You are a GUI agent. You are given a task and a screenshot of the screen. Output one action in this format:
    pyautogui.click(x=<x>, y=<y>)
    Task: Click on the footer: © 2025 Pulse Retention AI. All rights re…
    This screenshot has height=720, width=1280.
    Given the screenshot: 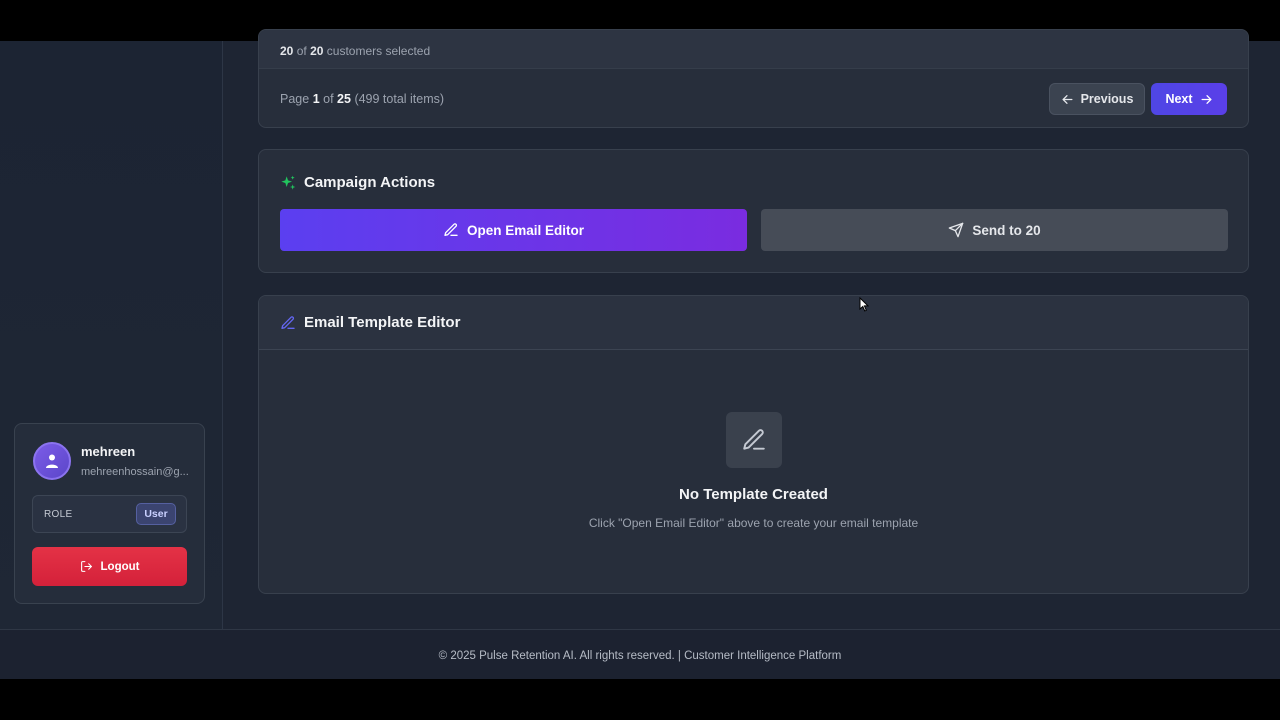 What is the action you would take?
    pyautogui.click(x=640, y=654)
    